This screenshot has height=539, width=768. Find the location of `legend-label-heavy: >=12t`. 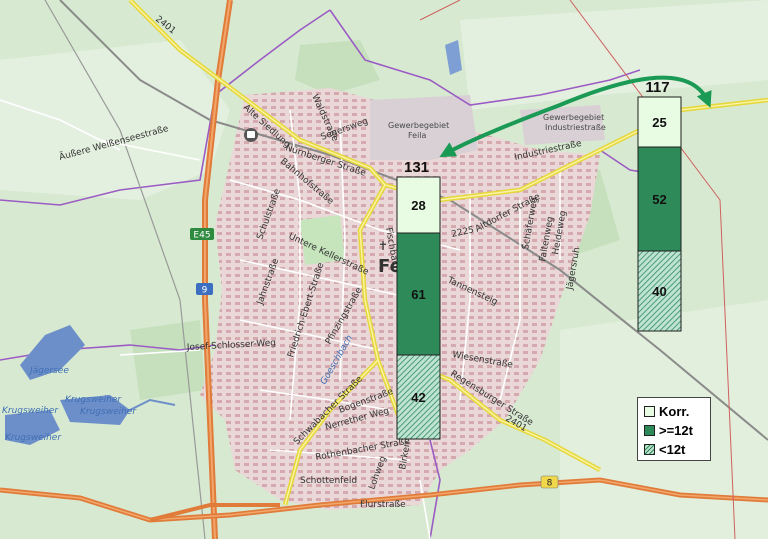

legend-label-heavy: >=12t is located at coordinates (676, 430).